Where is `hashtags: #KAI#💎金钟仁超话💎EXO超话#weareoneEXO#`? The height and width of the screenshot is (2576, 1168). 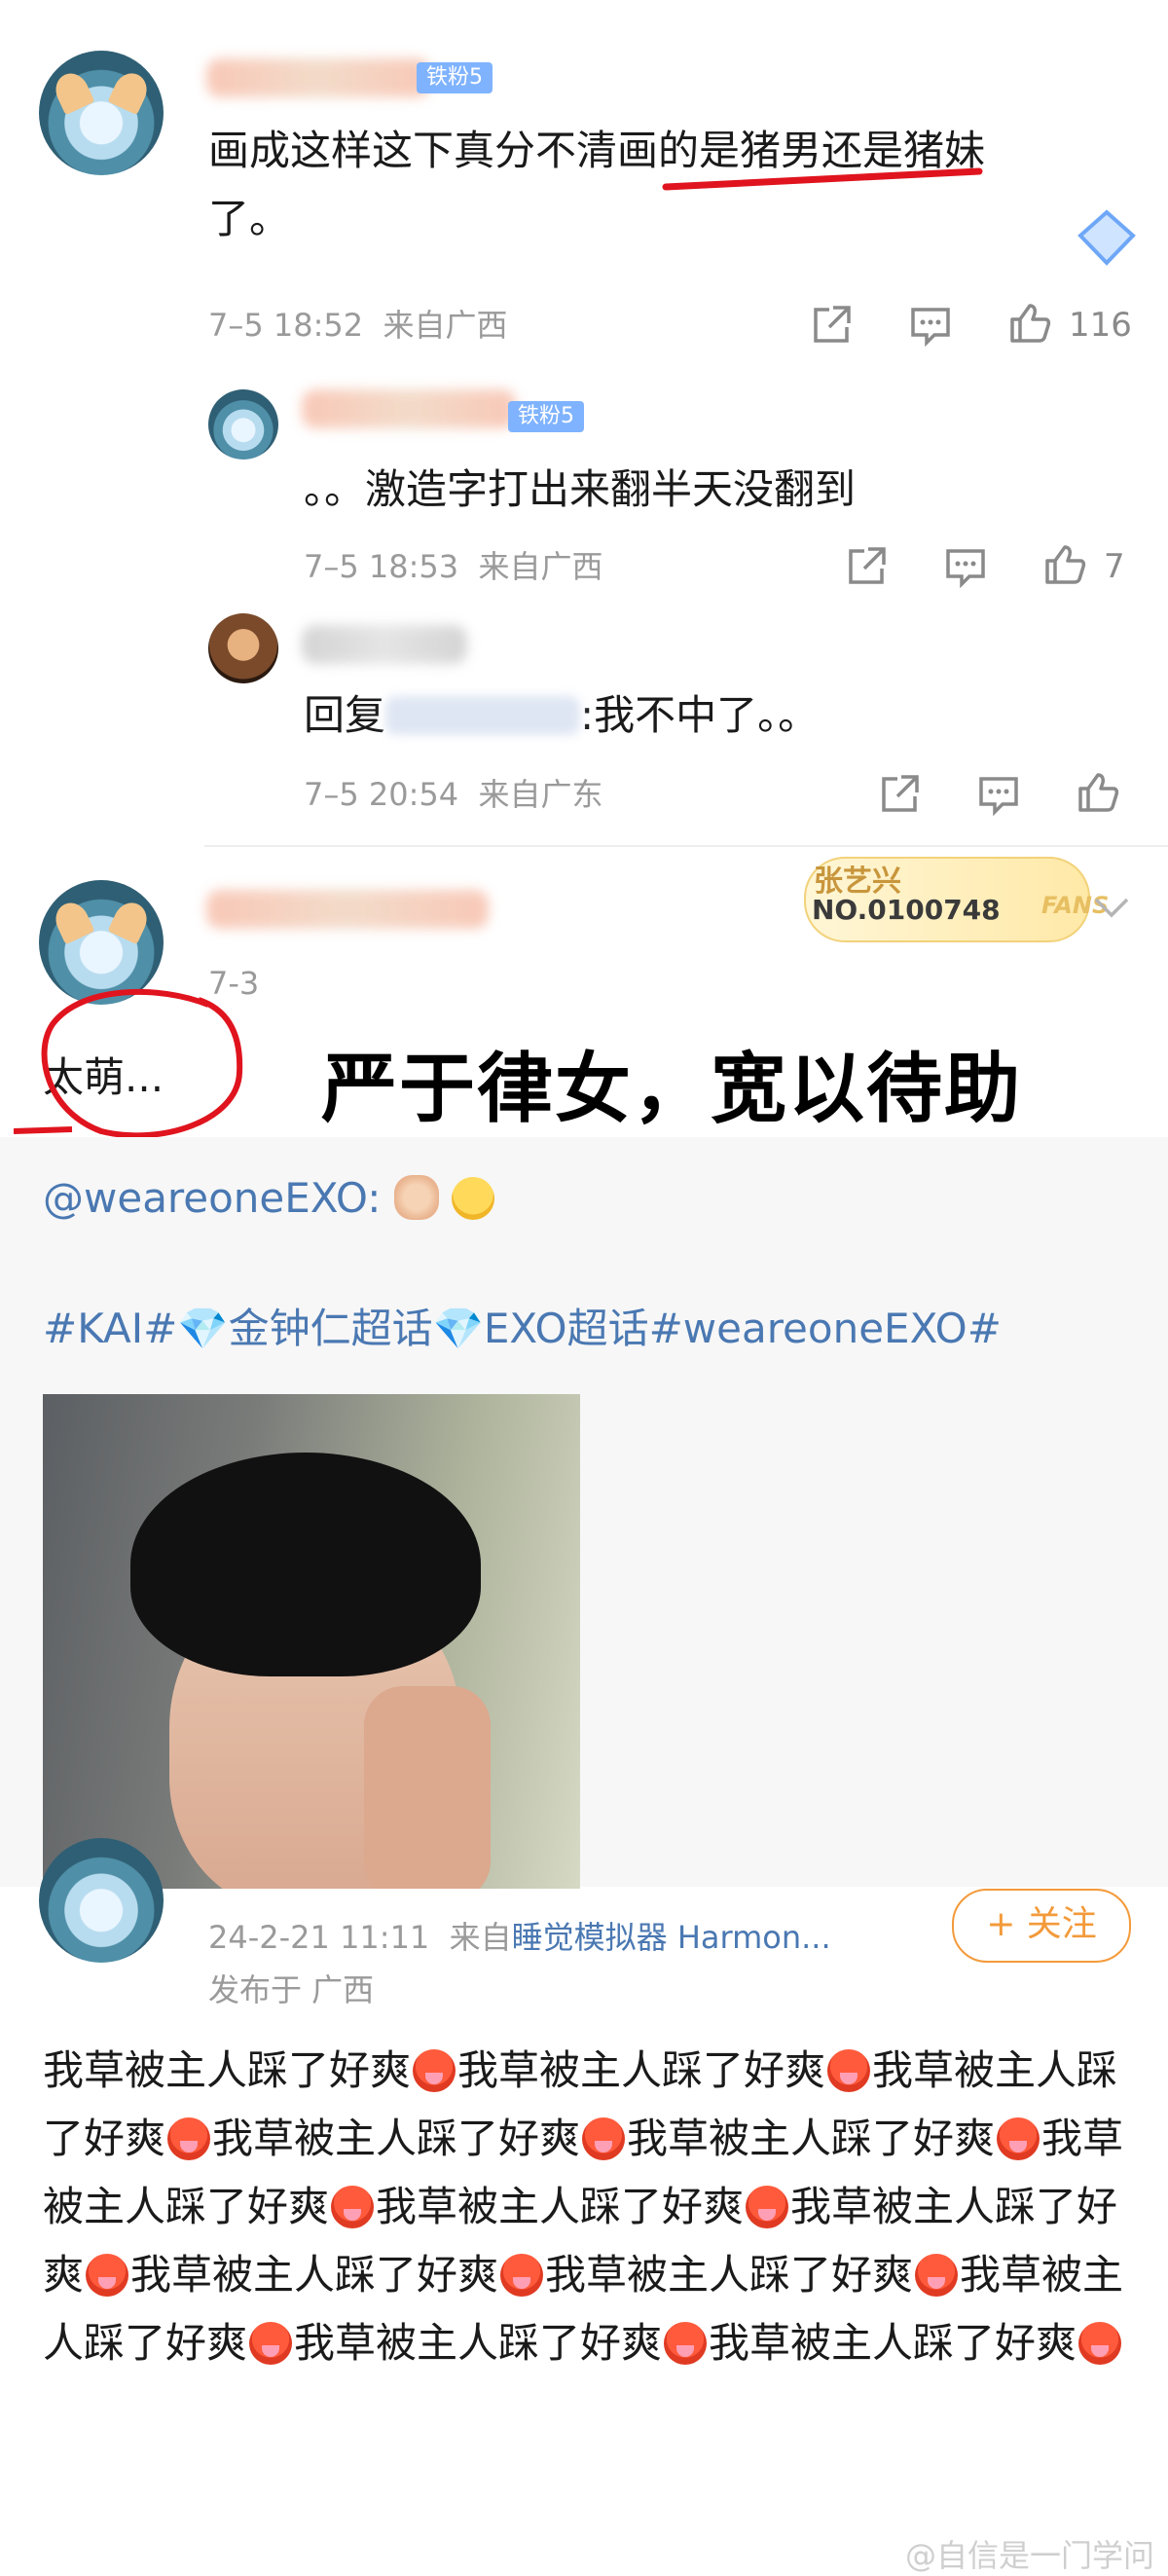
hashtags: #KAI#💎金钟仁超话💎EXO超话#weareoneEXO# is located at coordinates (523, 1329).